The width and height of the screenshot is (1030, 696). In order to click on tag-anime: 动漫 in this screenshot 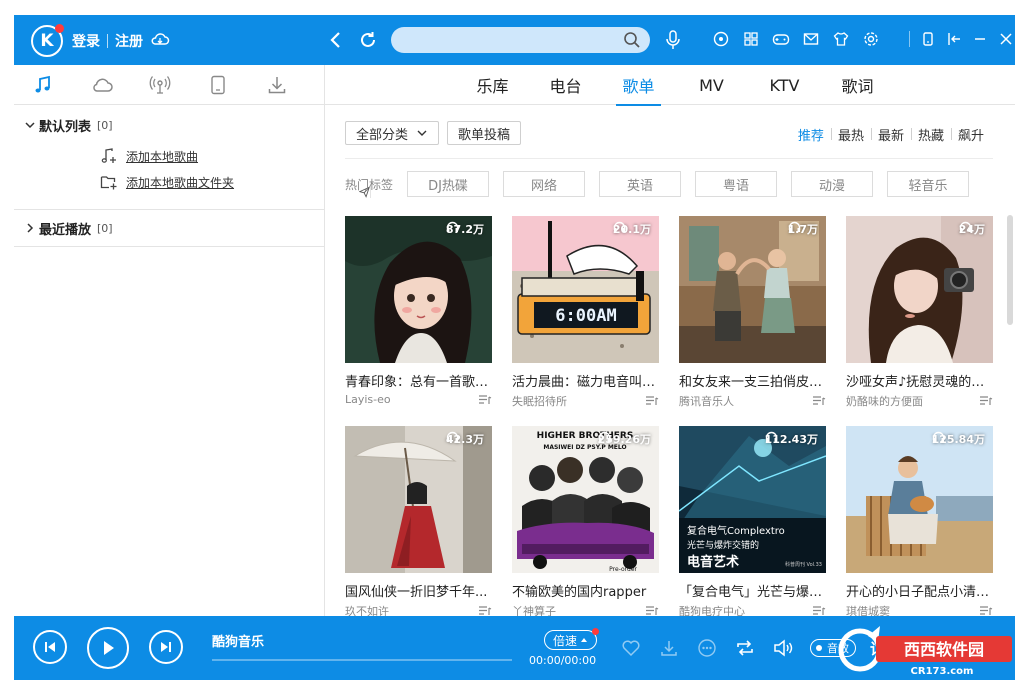, I will do `click(832, 184)`.